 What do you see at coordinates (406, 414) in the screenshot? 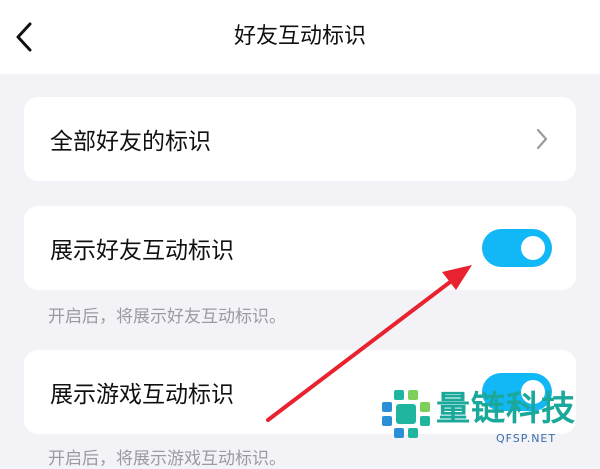
I see `watermark-logo-icon` at bounding box center [406, 414].